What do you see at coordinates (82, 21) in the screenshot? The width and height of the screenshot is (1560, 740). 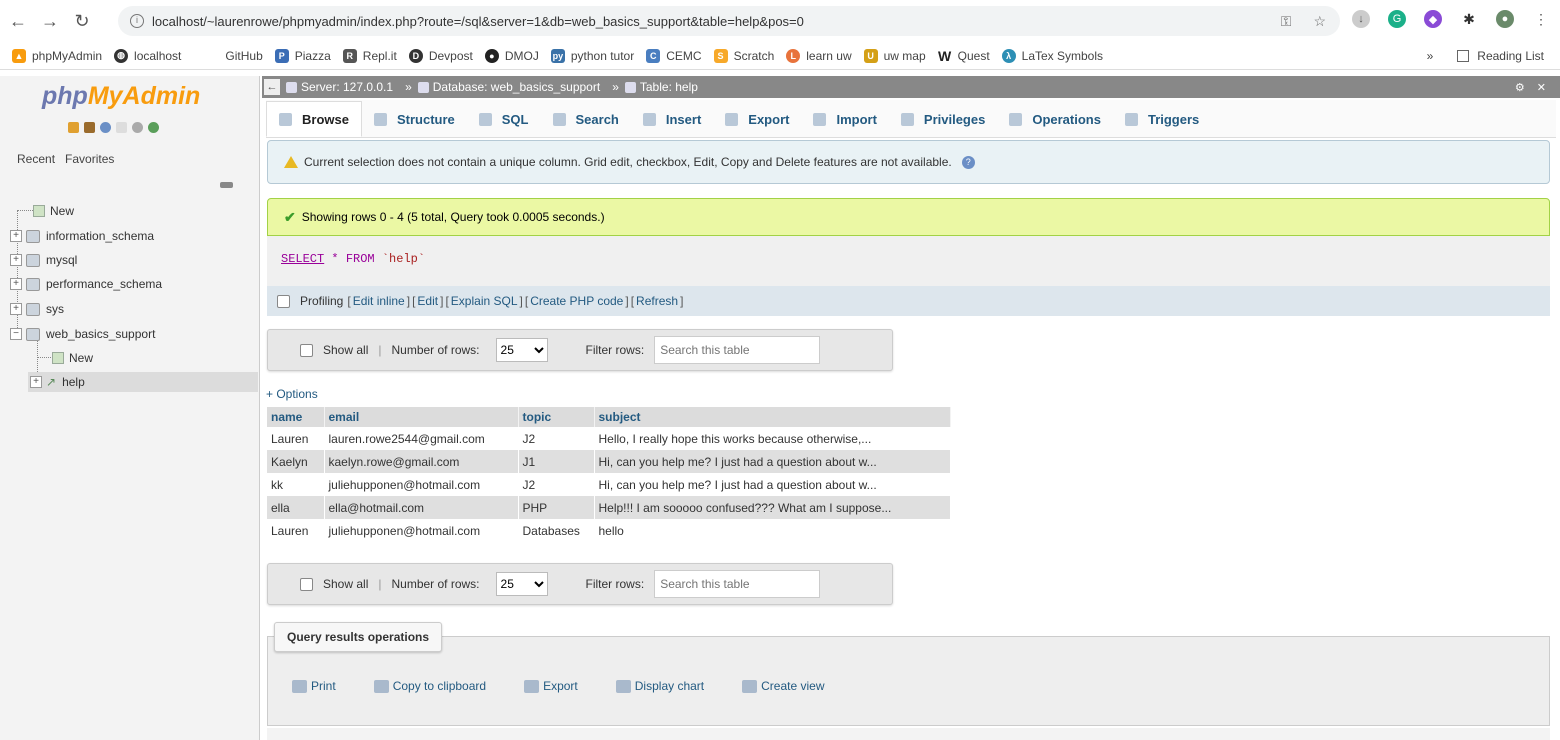 I see `reload-icon: ↻` at bounding box center [82, 21].